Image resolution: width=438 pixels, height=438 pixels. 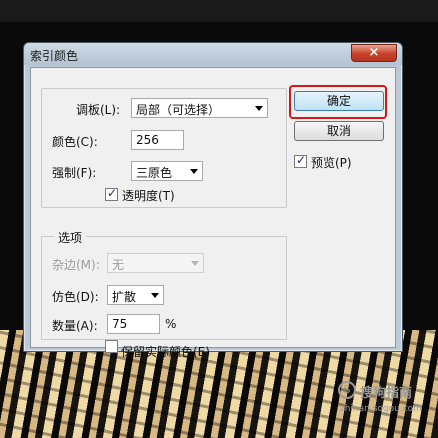 I want to click on preserve-colors-checkbox, so click(x=111, y=346).